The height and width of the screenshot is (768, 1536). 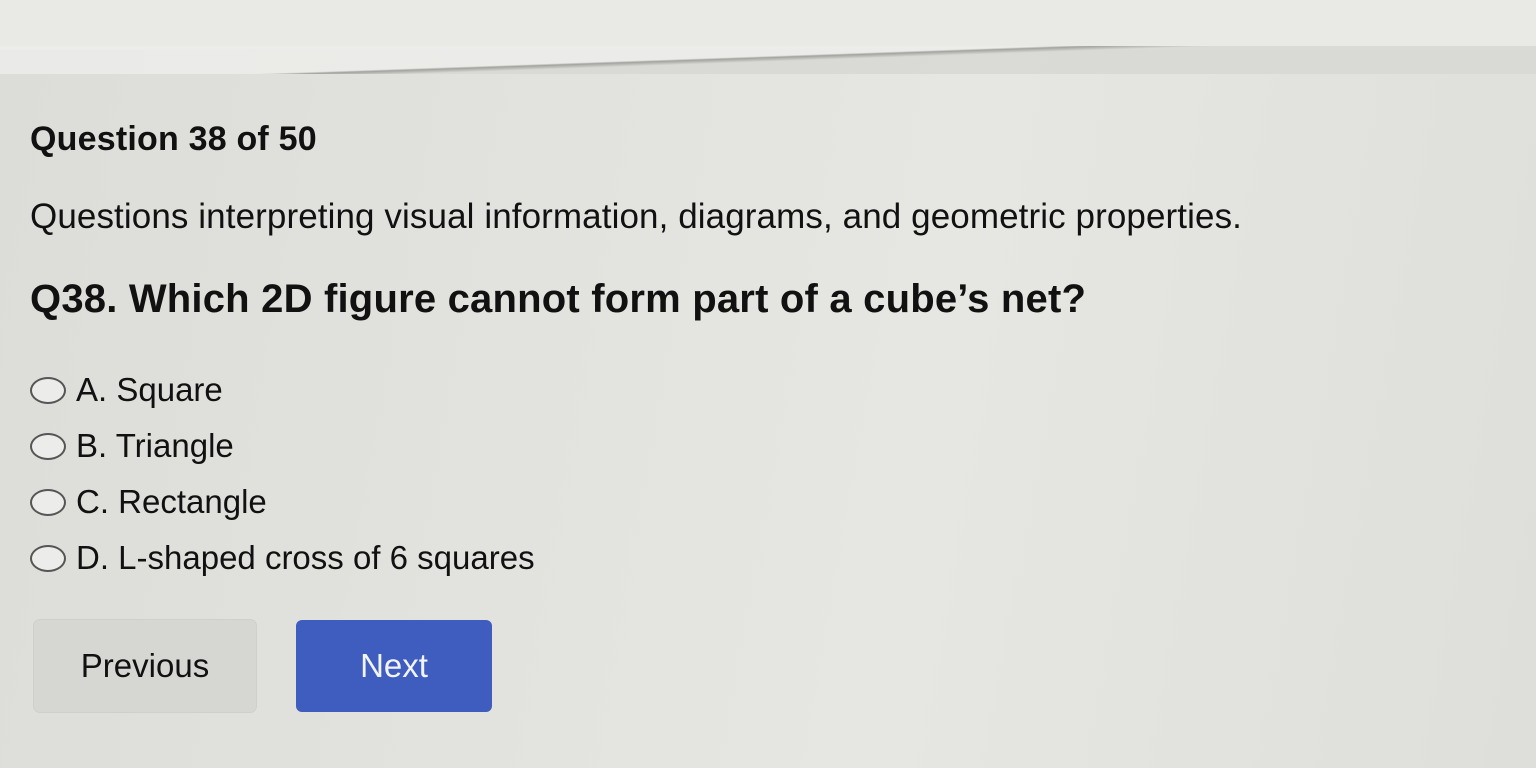 What do you see at coordinates (768, 60) in the screenshot?
I see `divider` at bounding box center [768, 60].